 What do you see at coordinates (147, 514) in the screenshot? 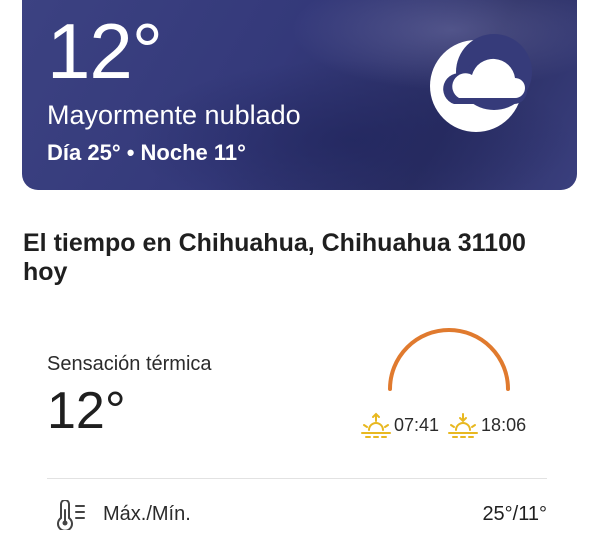
I see `max-min-label: Máx./Mín.` at bounding box center [147, 514].